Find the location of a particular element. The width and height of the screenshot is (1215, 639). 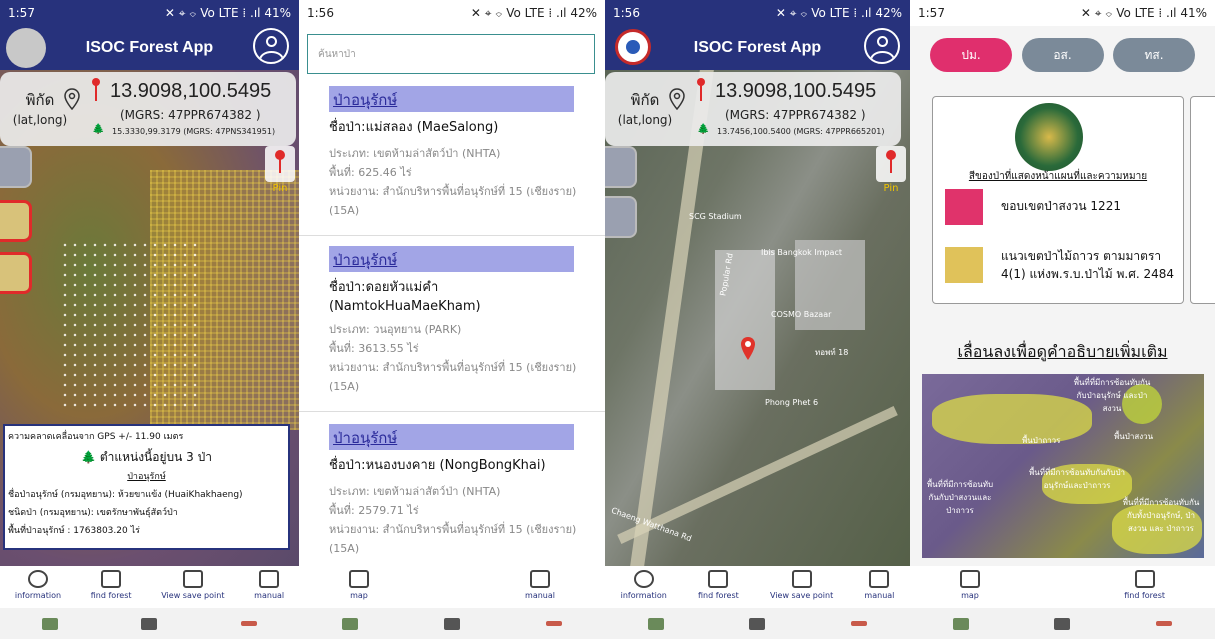

coord-mgrs: (MGRS: 47PPR674382 ) is located at coordinates (795, 115).